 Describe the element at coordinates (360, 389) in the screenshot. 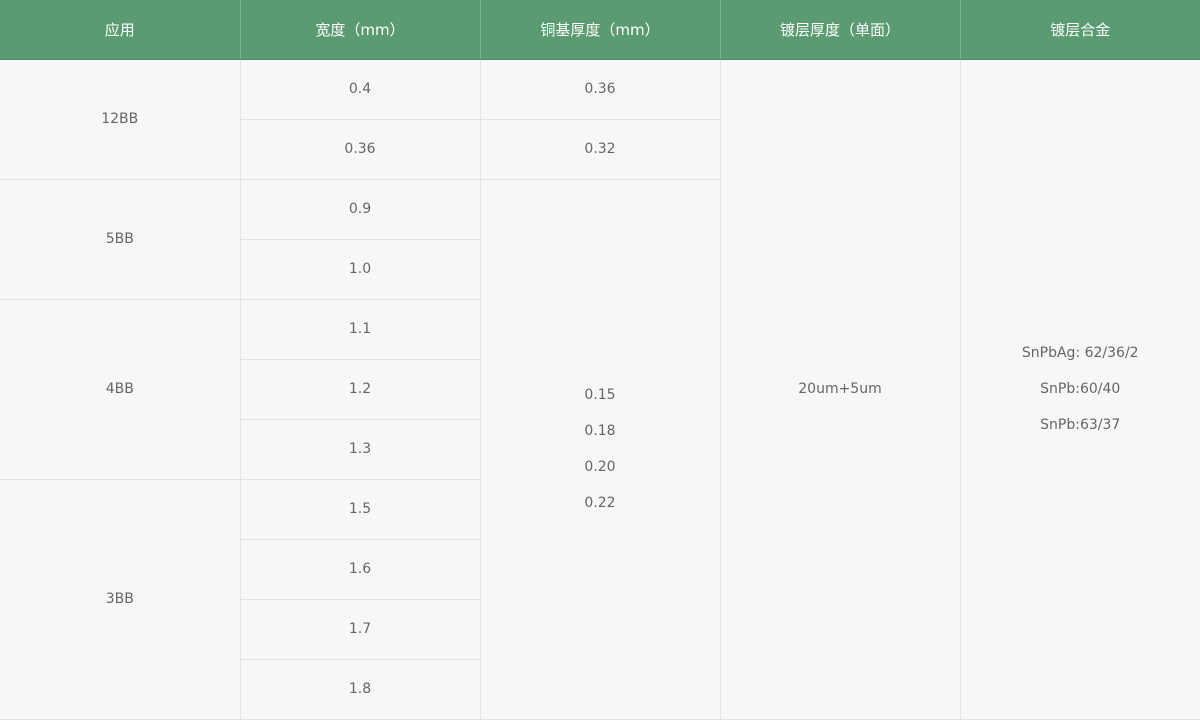

I see `width-cell: 1.2` at that location.